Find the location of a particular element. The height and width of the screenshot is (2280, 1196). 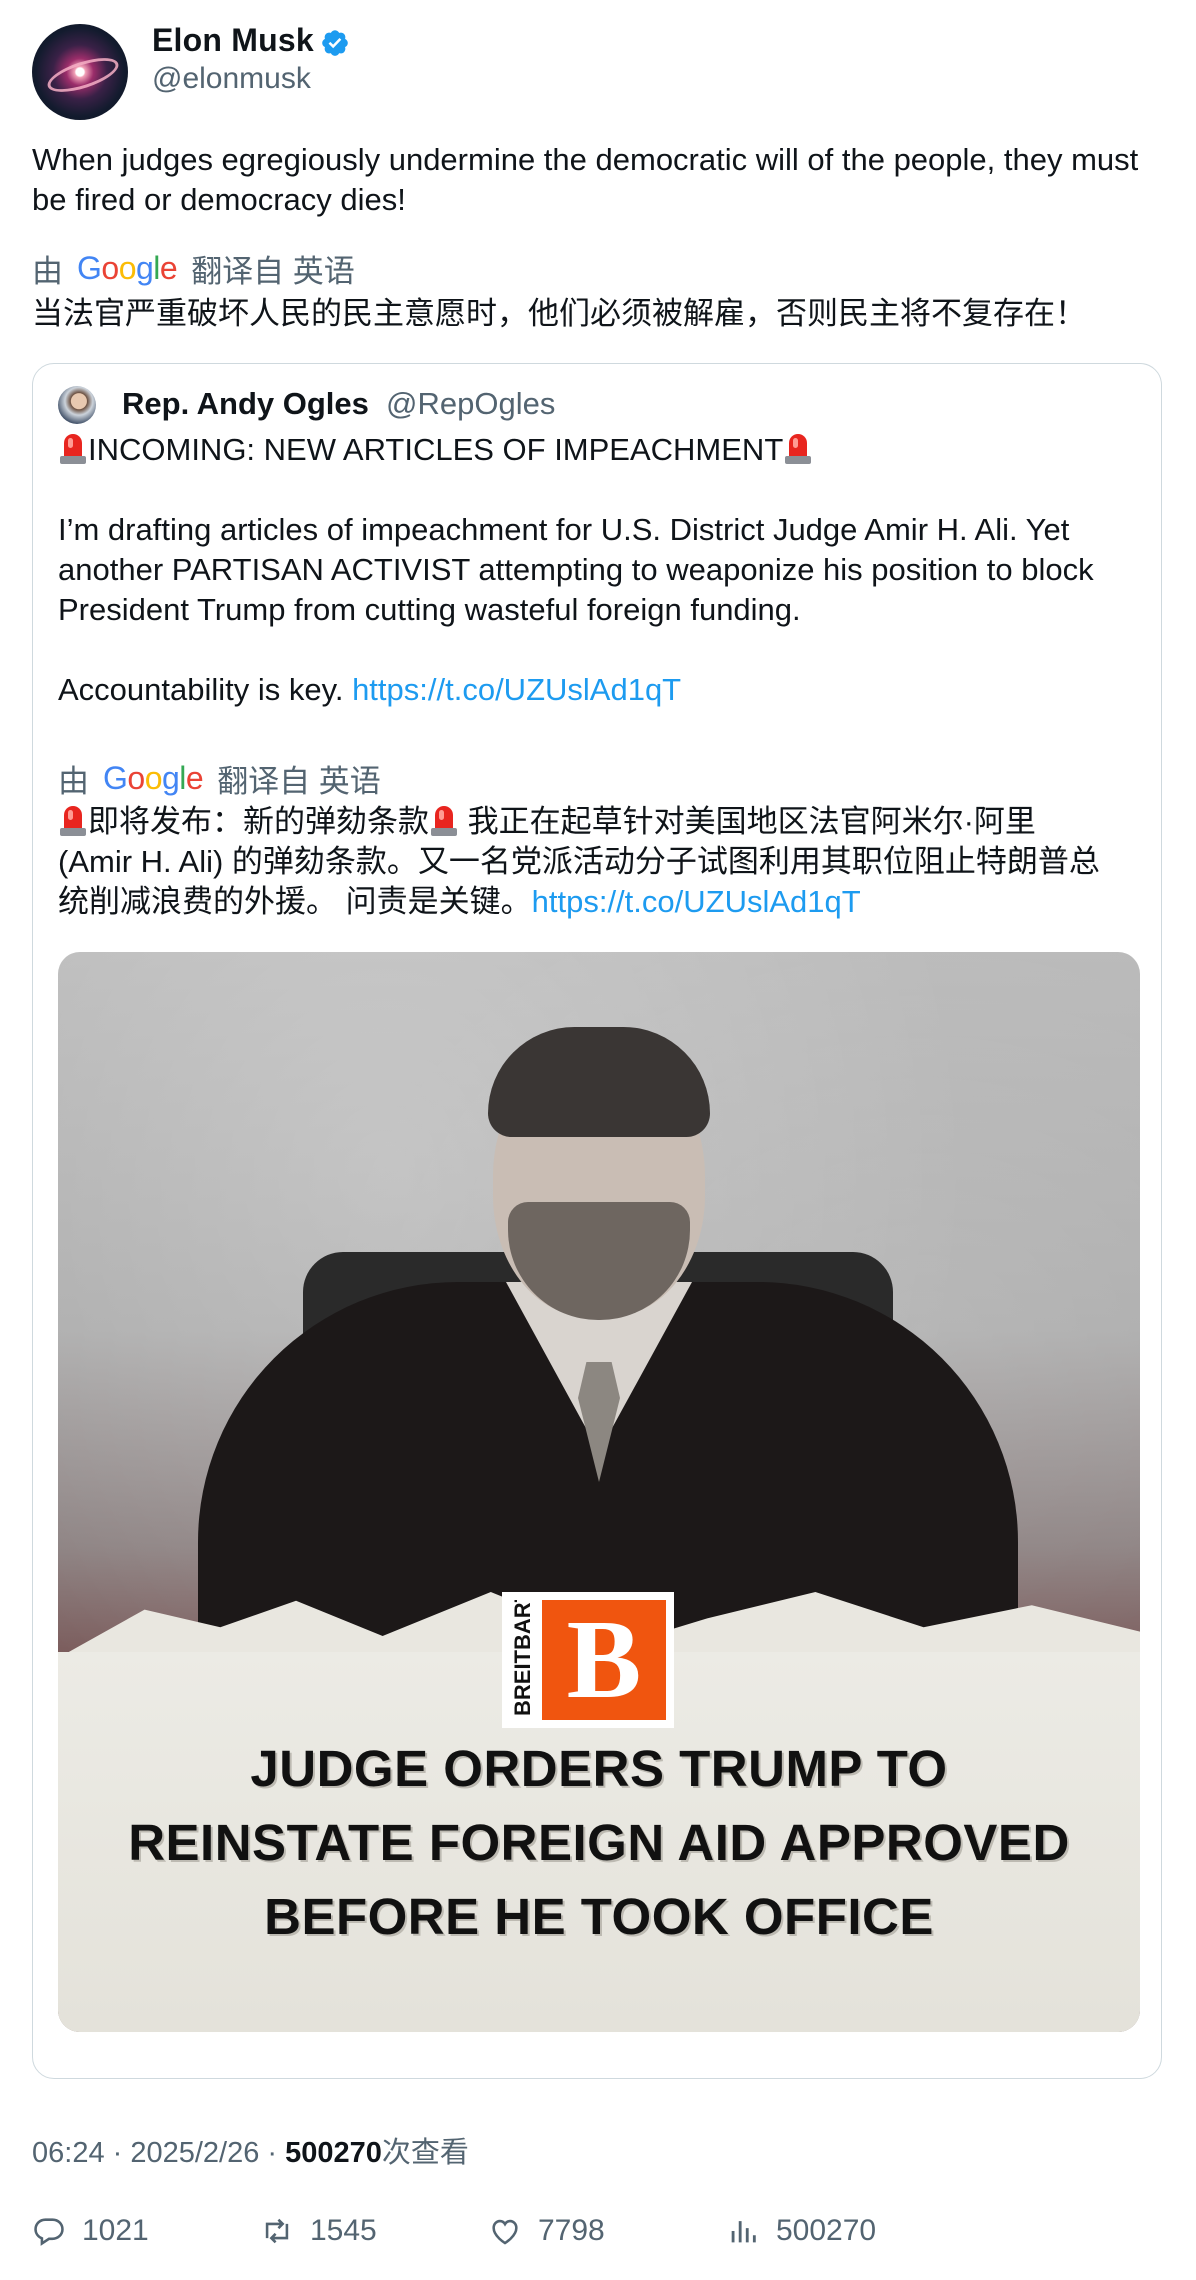

author-name: Elon Musk is located at coordinates (233, 40).